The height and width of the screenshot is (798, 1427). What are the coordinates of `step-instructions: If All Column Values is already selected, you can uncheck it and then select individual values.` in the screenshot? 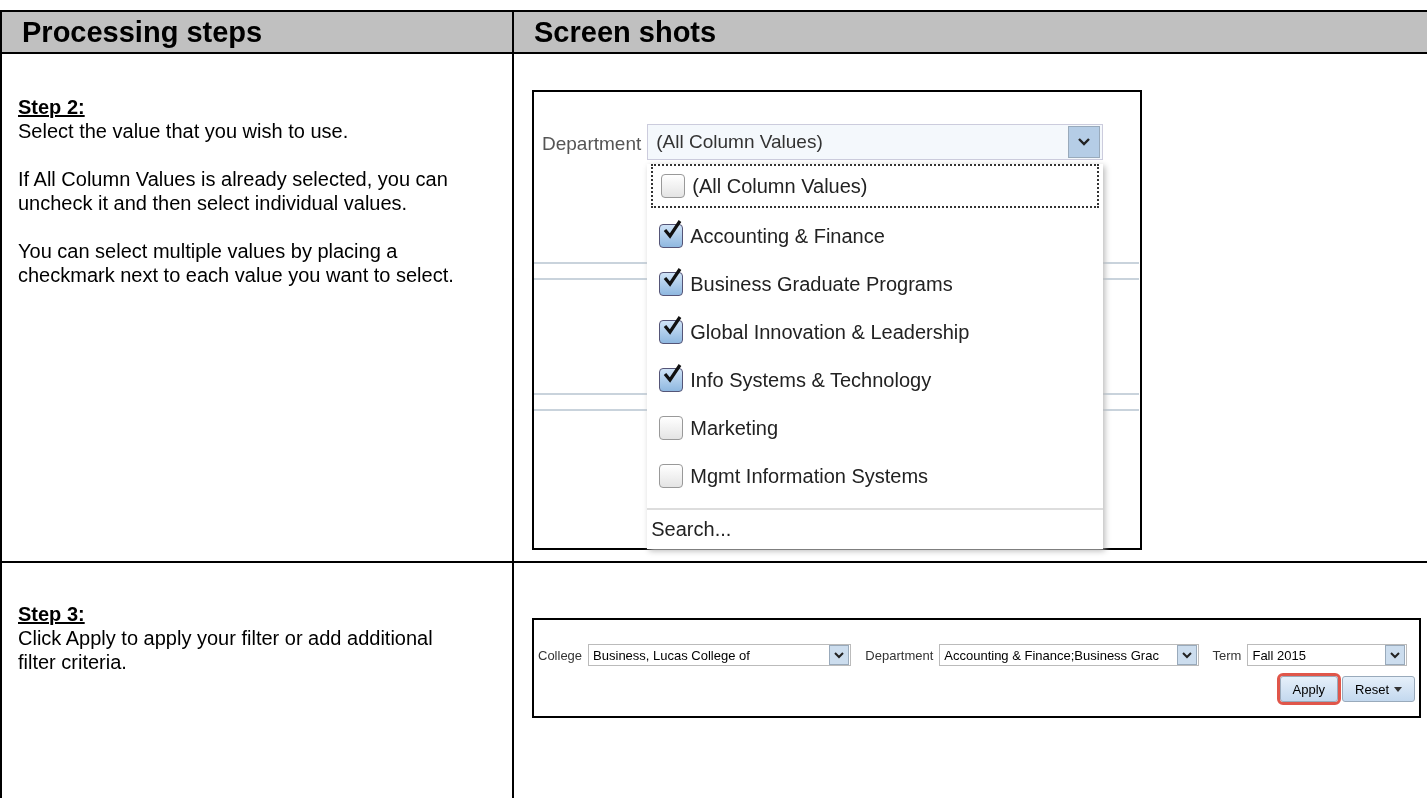 It's located at (233, 191).